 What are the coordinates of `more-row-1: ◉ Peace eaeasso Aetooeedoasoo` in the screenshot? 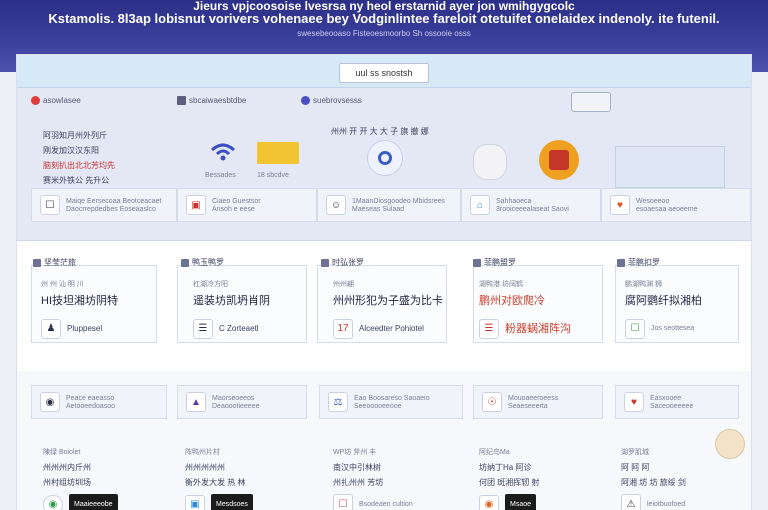 It's located at (99, 402).